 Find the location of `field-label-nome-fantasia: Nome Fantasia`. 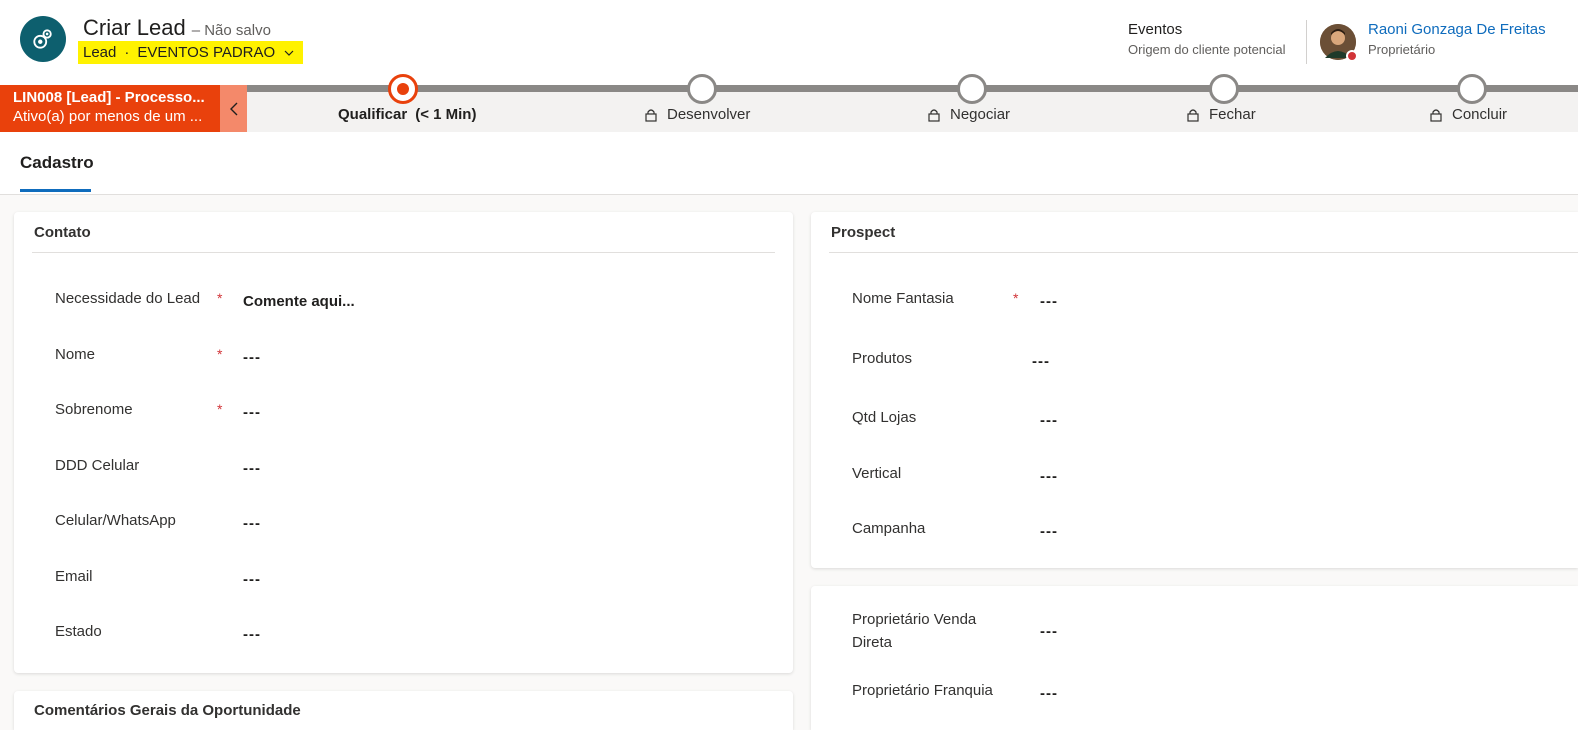

field-label-nome-fantasia: Nome Fantasia is located at coordinates (903, 298).